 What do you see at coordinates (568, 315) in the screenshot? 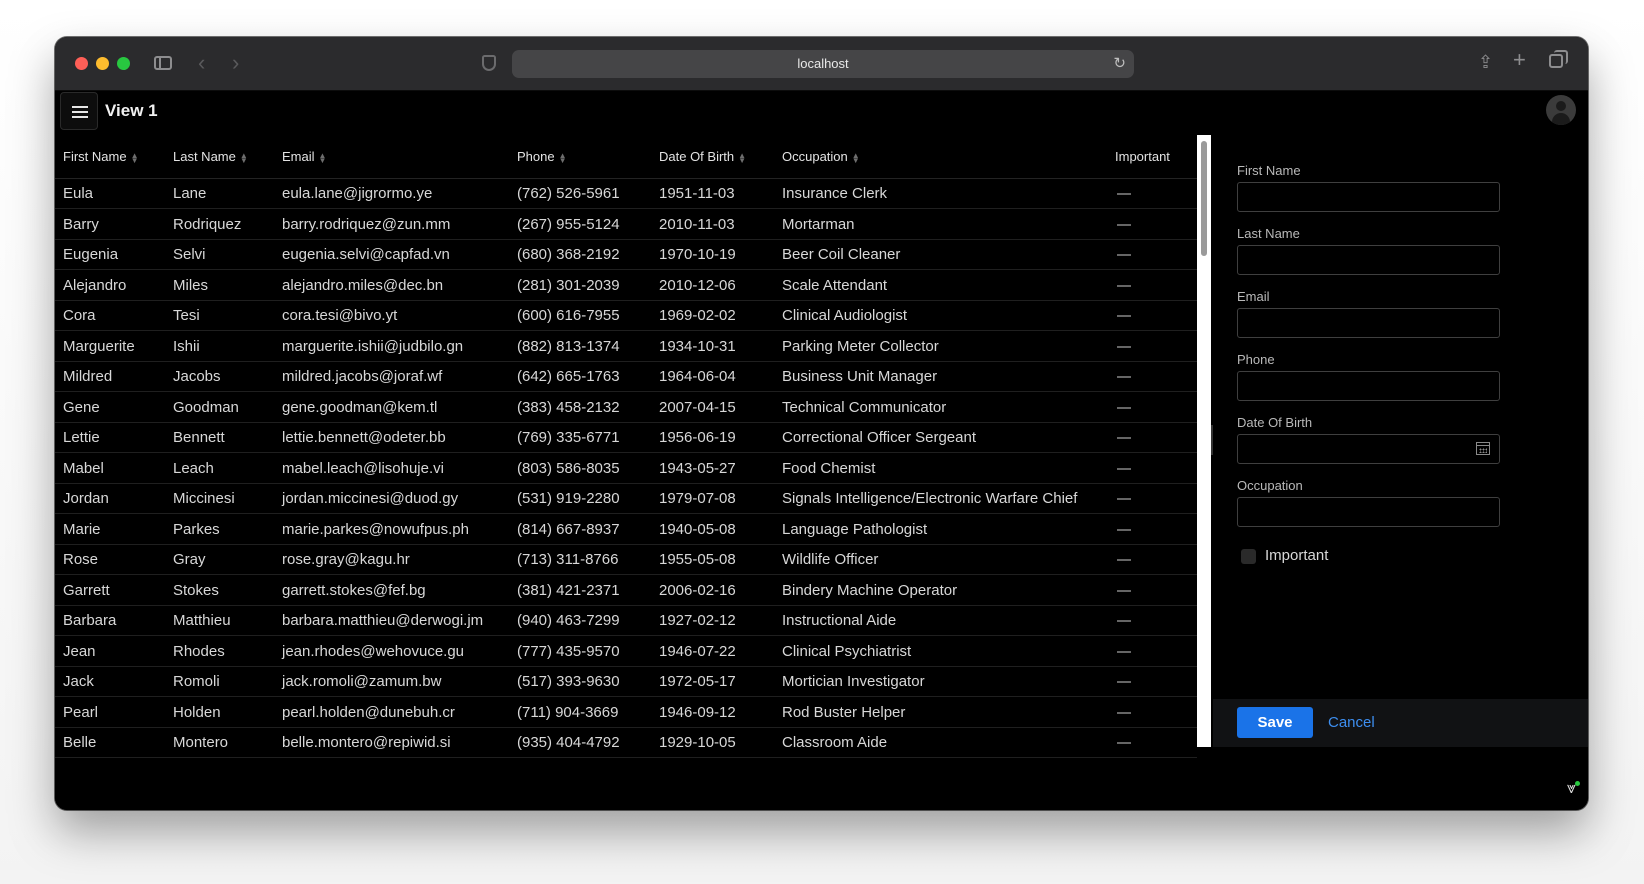
I see `phone-cell: (600) 616-7955` at bounding box center [568, 315].